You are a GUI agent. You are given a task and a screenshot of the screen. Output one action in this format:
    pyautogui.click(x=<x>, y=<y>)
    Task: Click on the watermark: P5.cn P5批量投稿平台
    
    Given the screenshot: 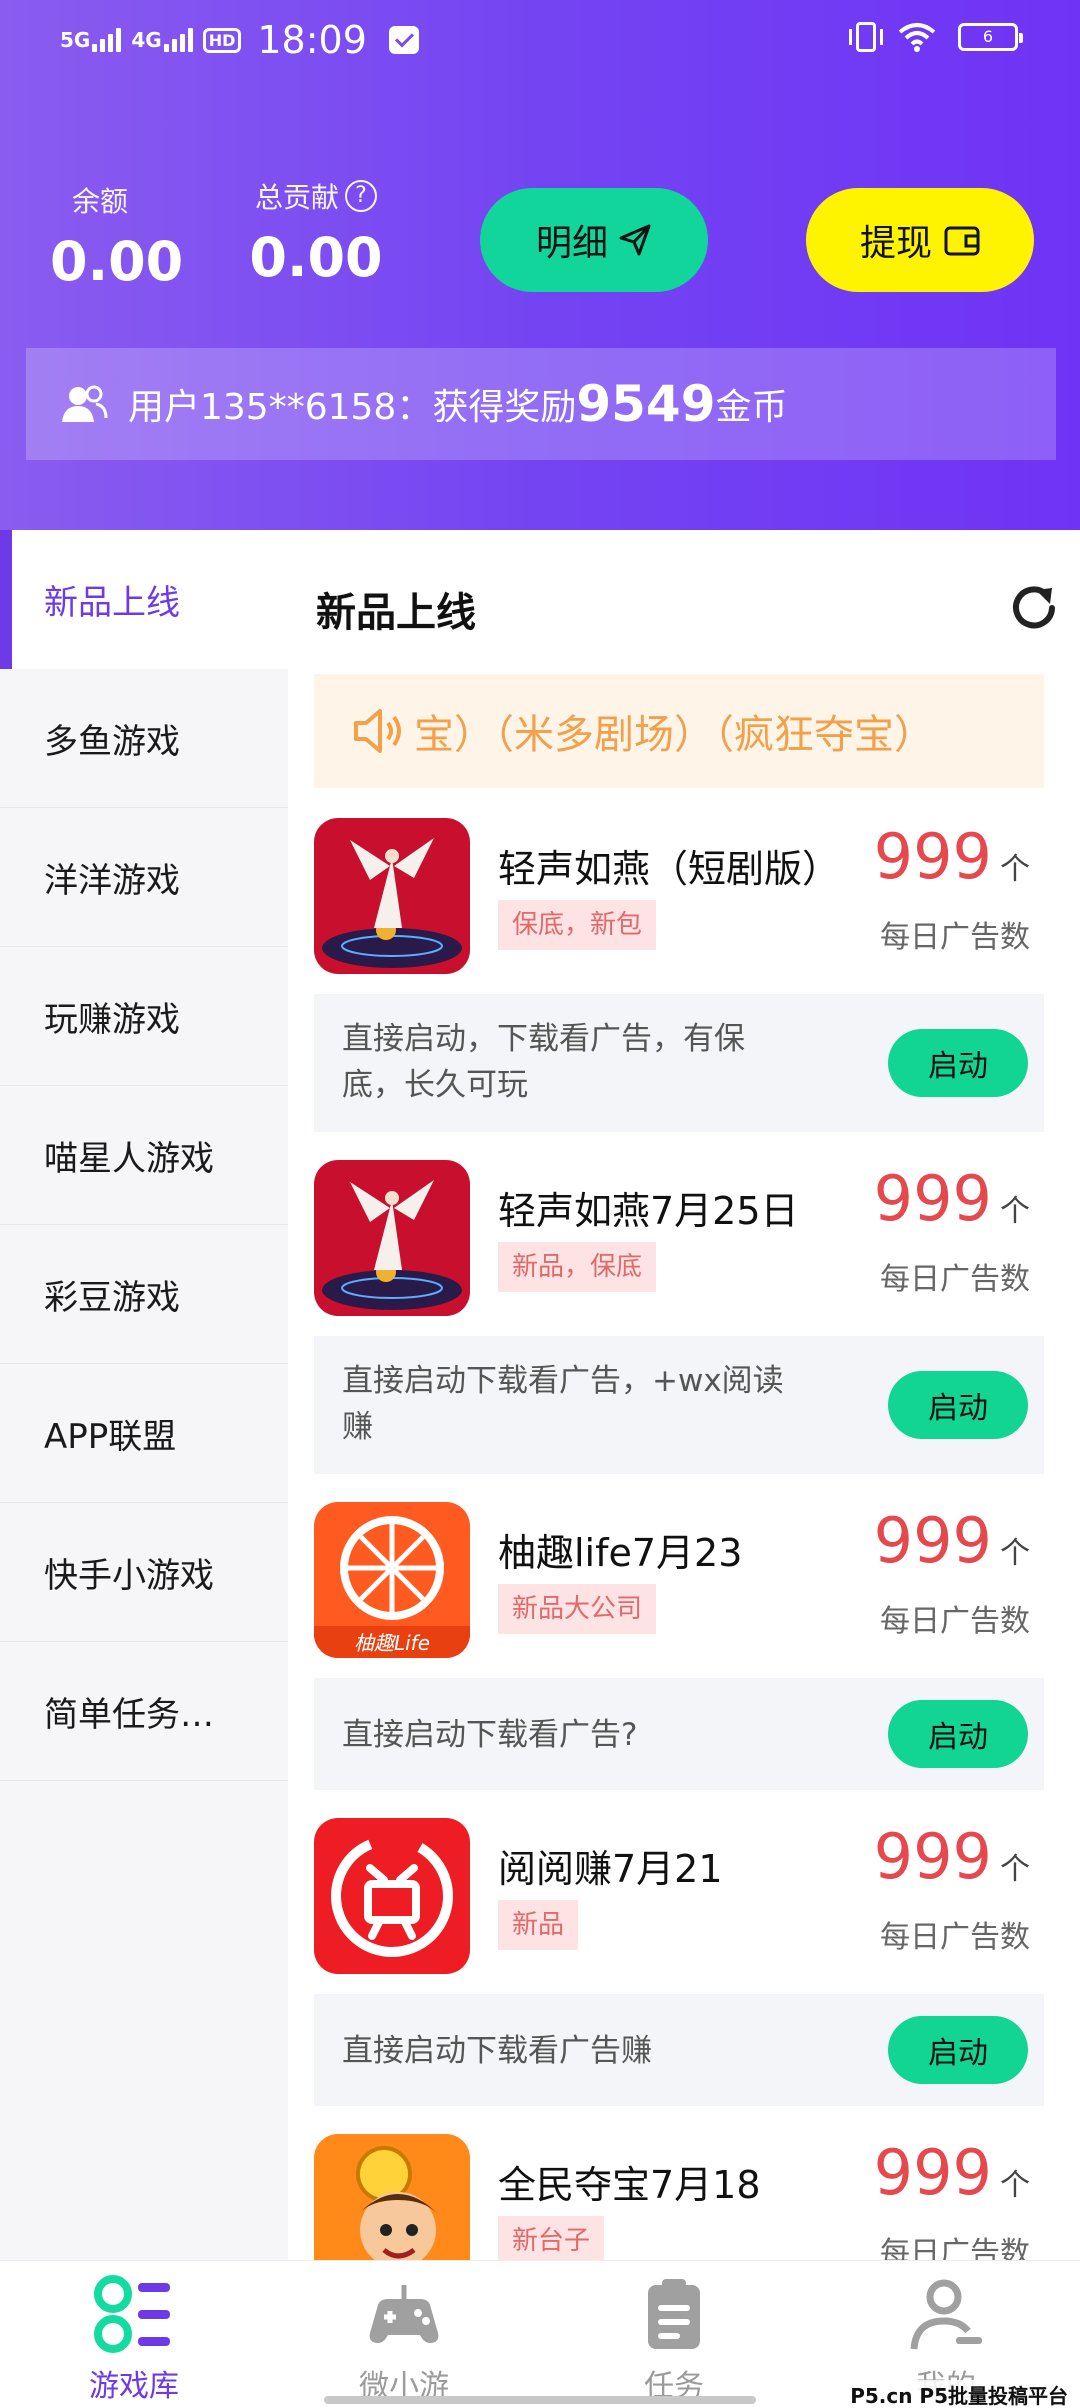 What is the action you would take?
    pyautogui.click(x=959, y=2394)
    